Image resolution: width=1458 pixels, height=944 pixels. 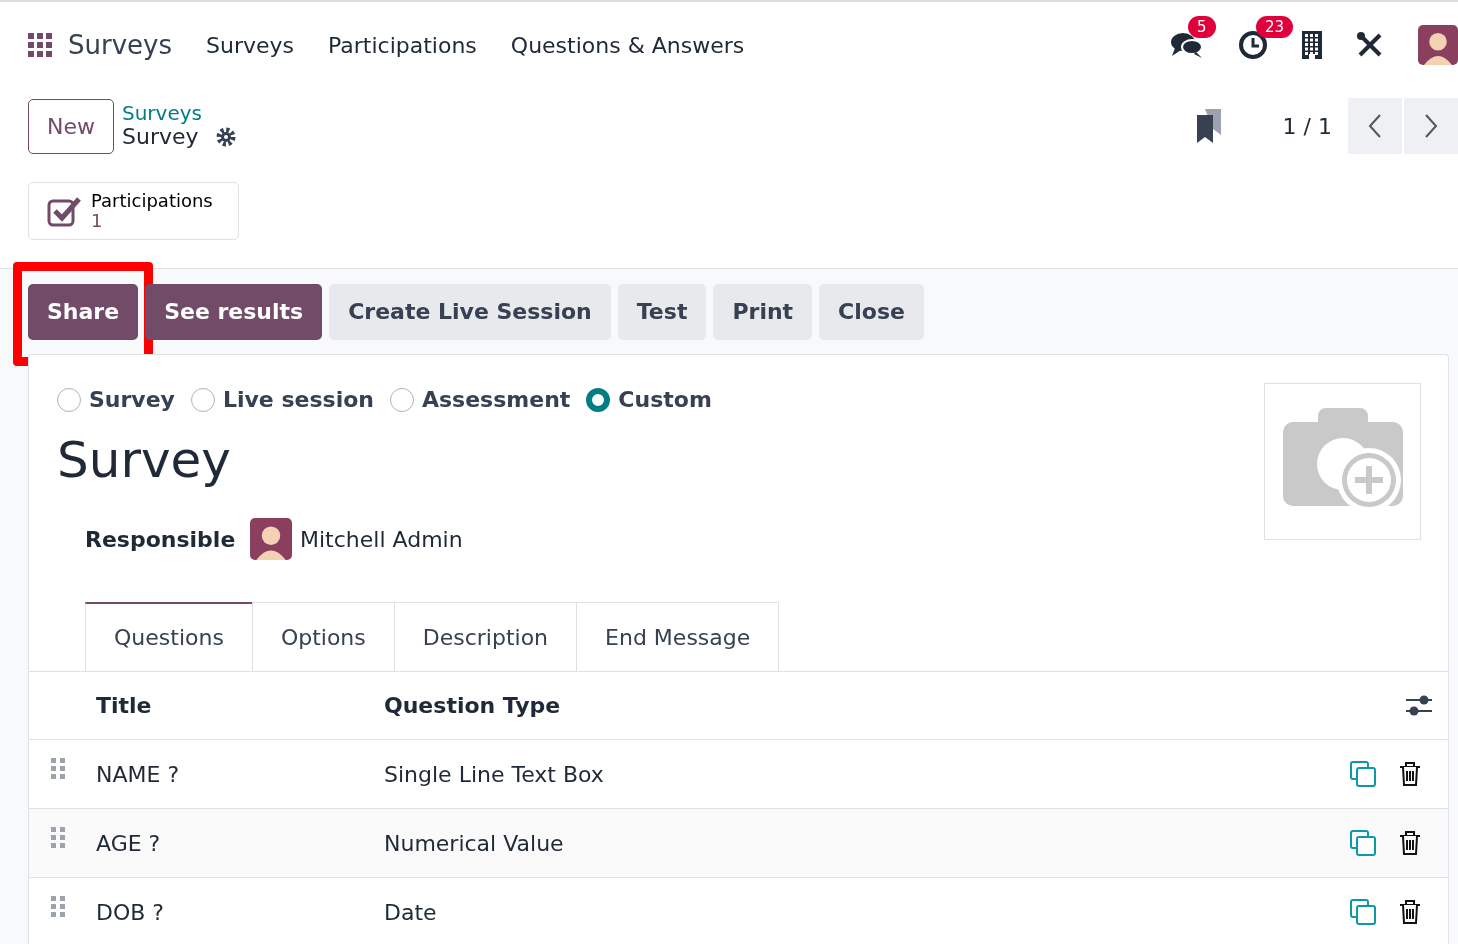 What do you see at coordinates (411, 912) in the screenshot?
I see `question-type: Date` at bounding box center [411, 912].